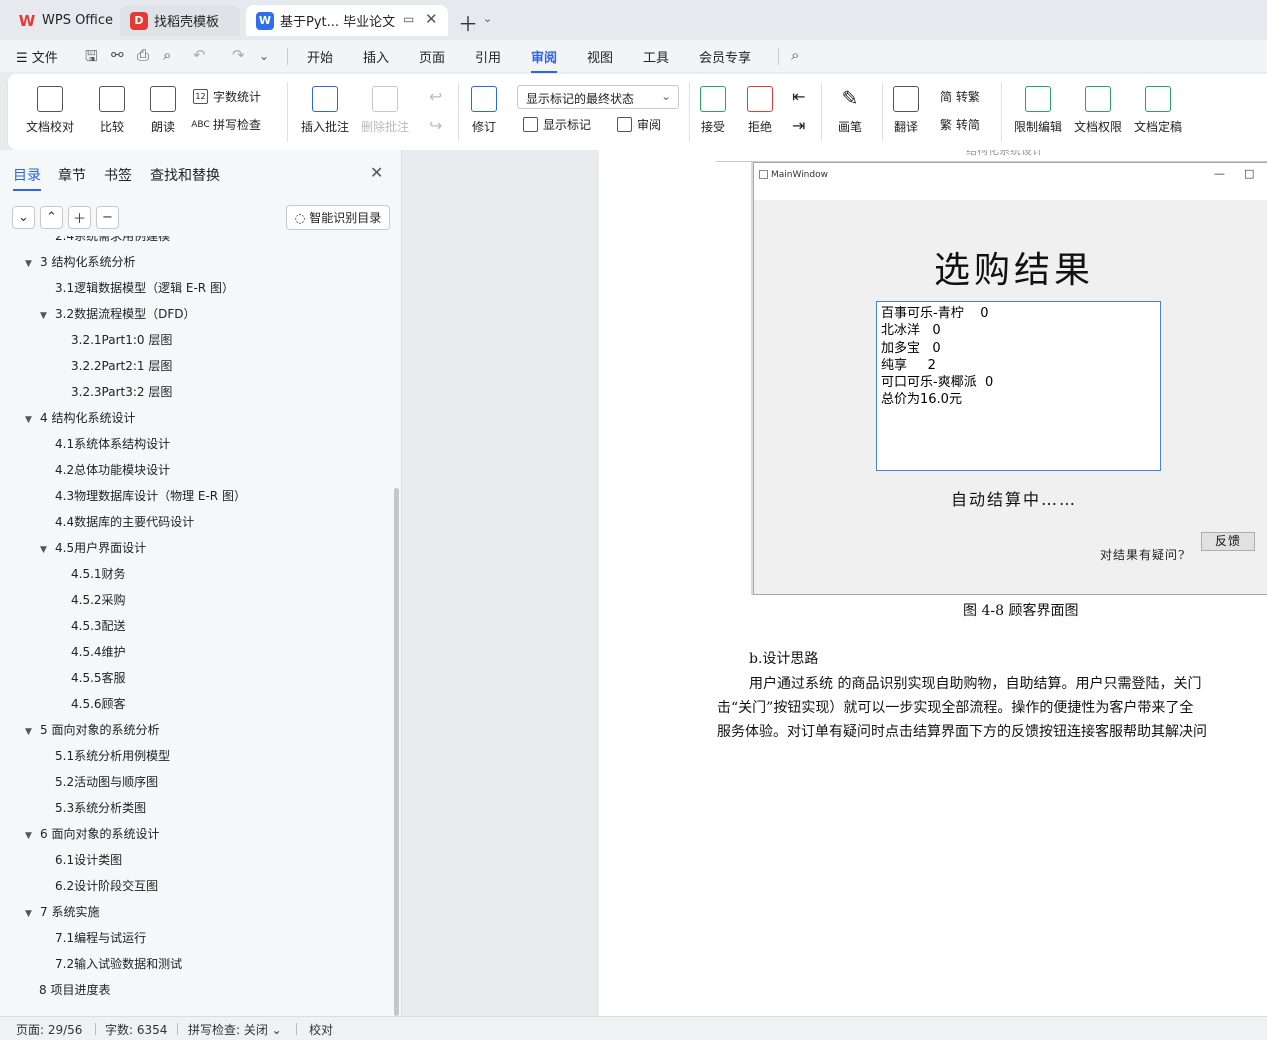 The height and width of the screenshot is (1040, 1267). Describe the element at coordinates (121, 391) in the screenshot. I see `toc-item: 3.2.3Part3:2 层图` at that location.